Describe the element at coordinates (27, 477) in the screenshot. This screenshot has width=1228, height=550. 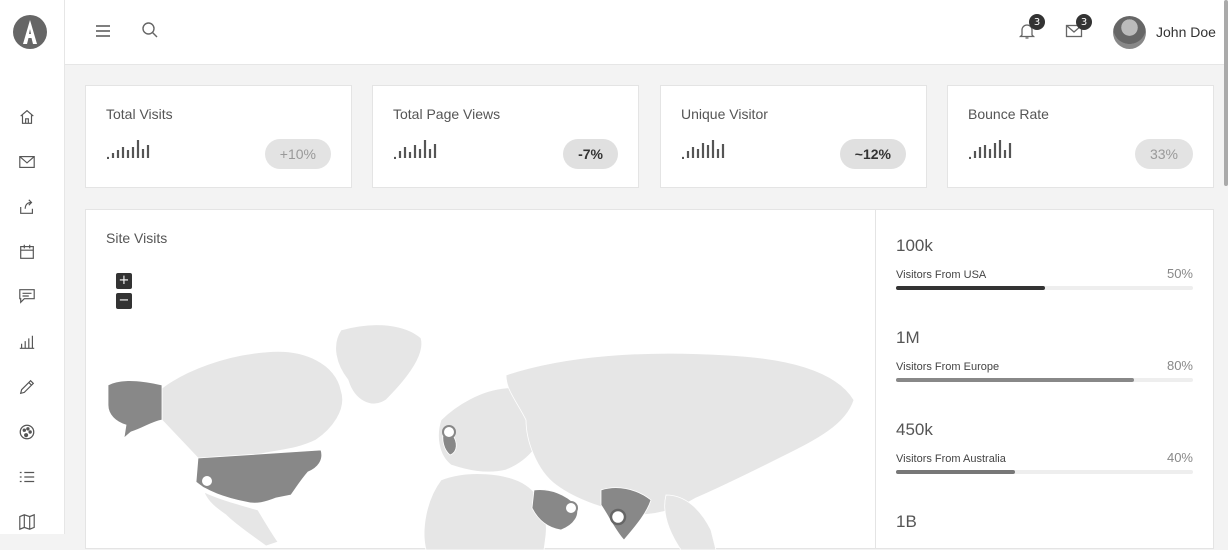
I see `list-icon` at that location.